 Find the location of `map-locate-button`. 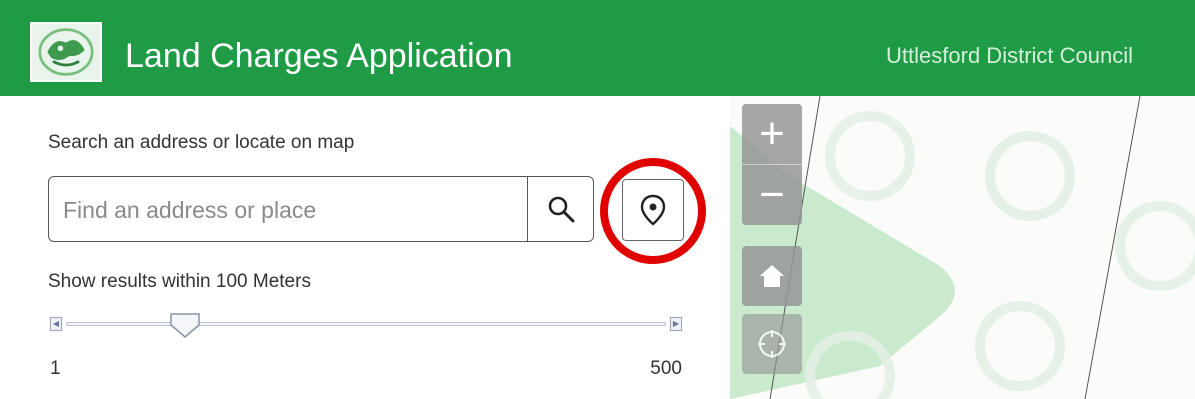

map-locate-button is located at coordinates (772, 344).